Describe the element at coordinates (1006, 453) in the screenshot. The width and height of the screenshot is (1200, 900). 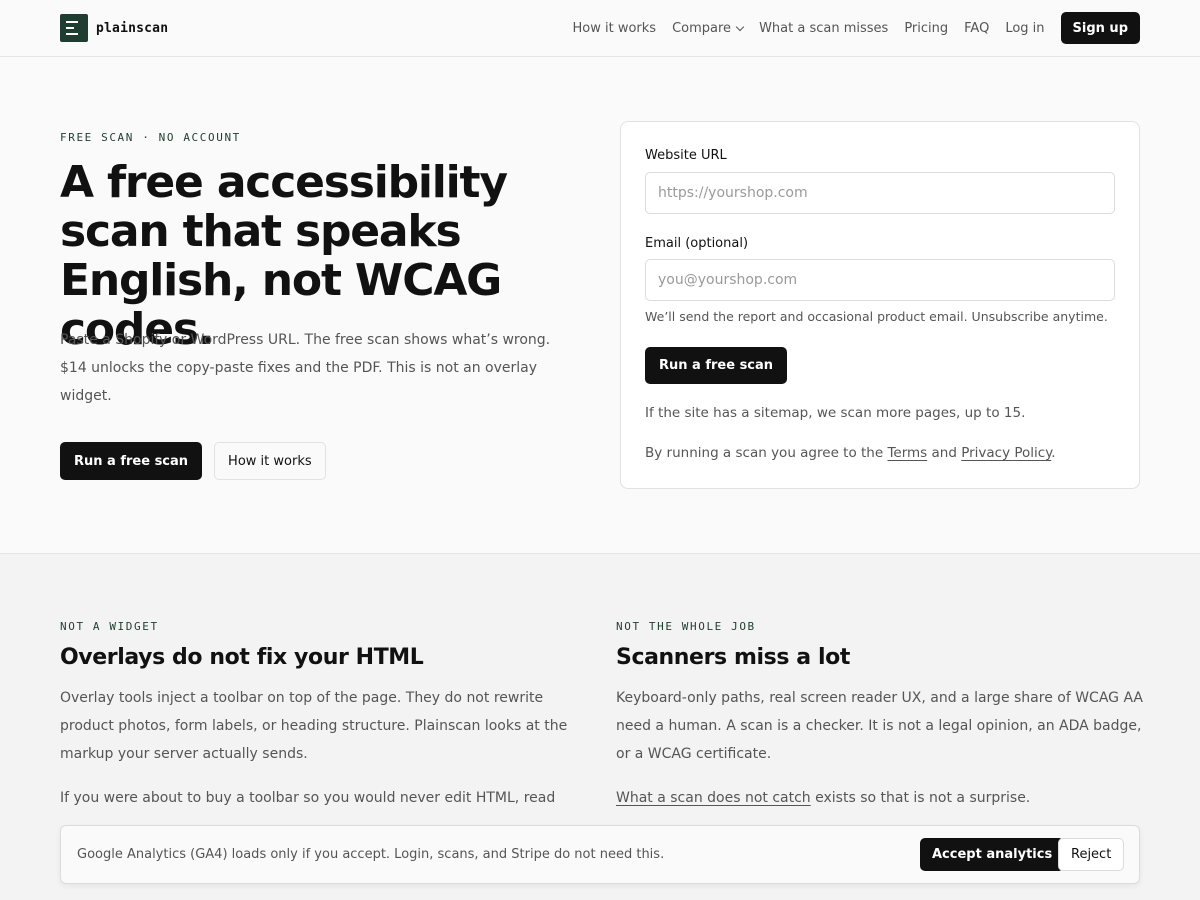
I see `privacy-policy-link: Privacy Policy` at that location.